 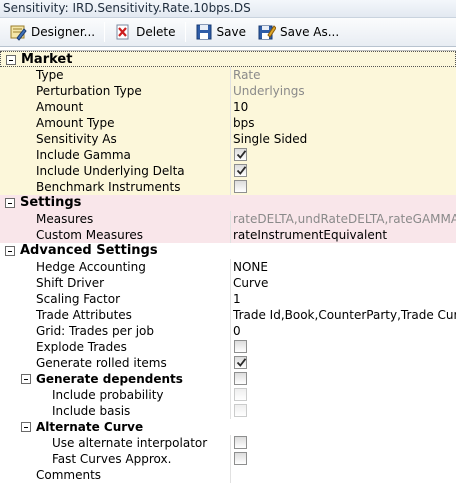 I want to click on property-value: rateInstrumentEquivalent, so click(x=344, y=235).